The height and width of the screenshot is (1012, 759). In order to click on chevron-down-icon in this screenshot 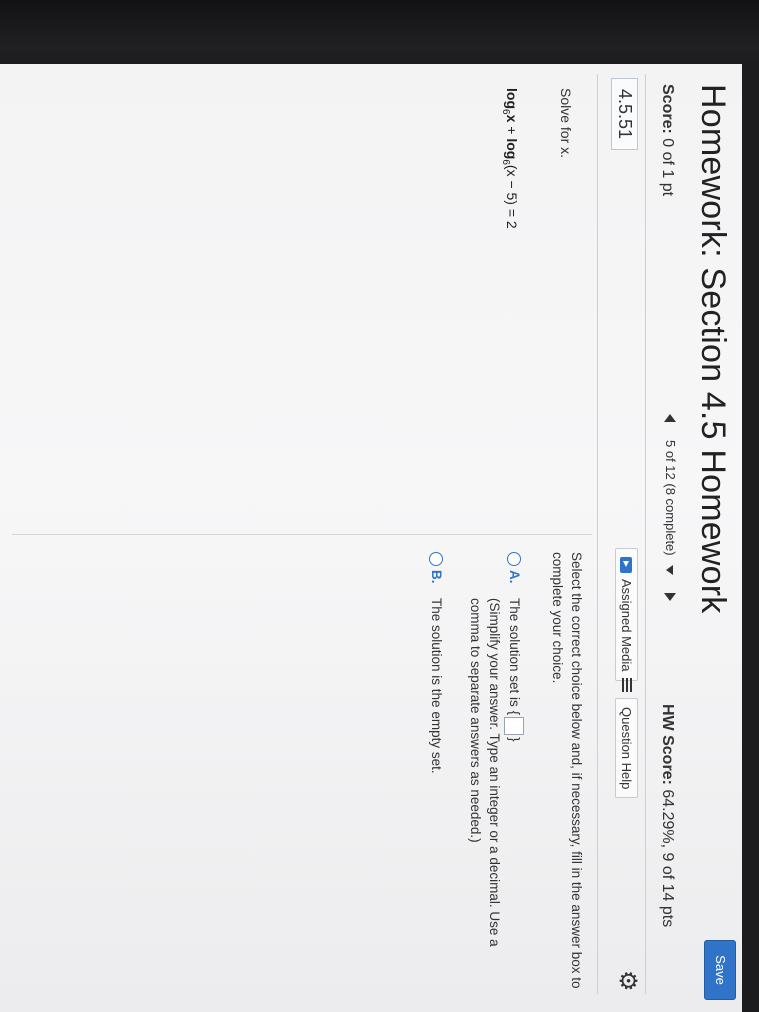, I will do `click(669, 570)`.